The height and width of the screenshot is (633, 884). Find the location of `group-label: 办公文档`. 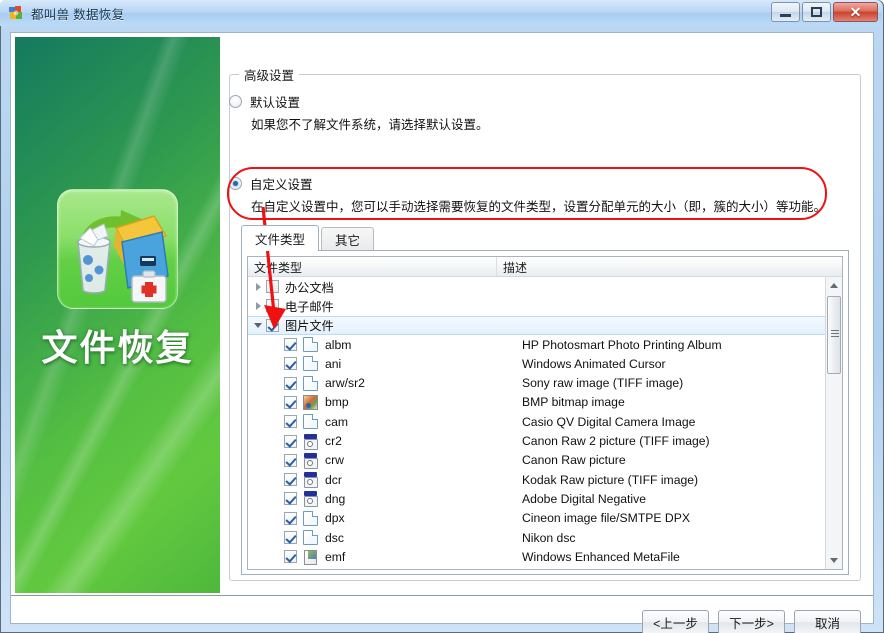

group-label: 办公文档 is located at coordinates (309, 287).